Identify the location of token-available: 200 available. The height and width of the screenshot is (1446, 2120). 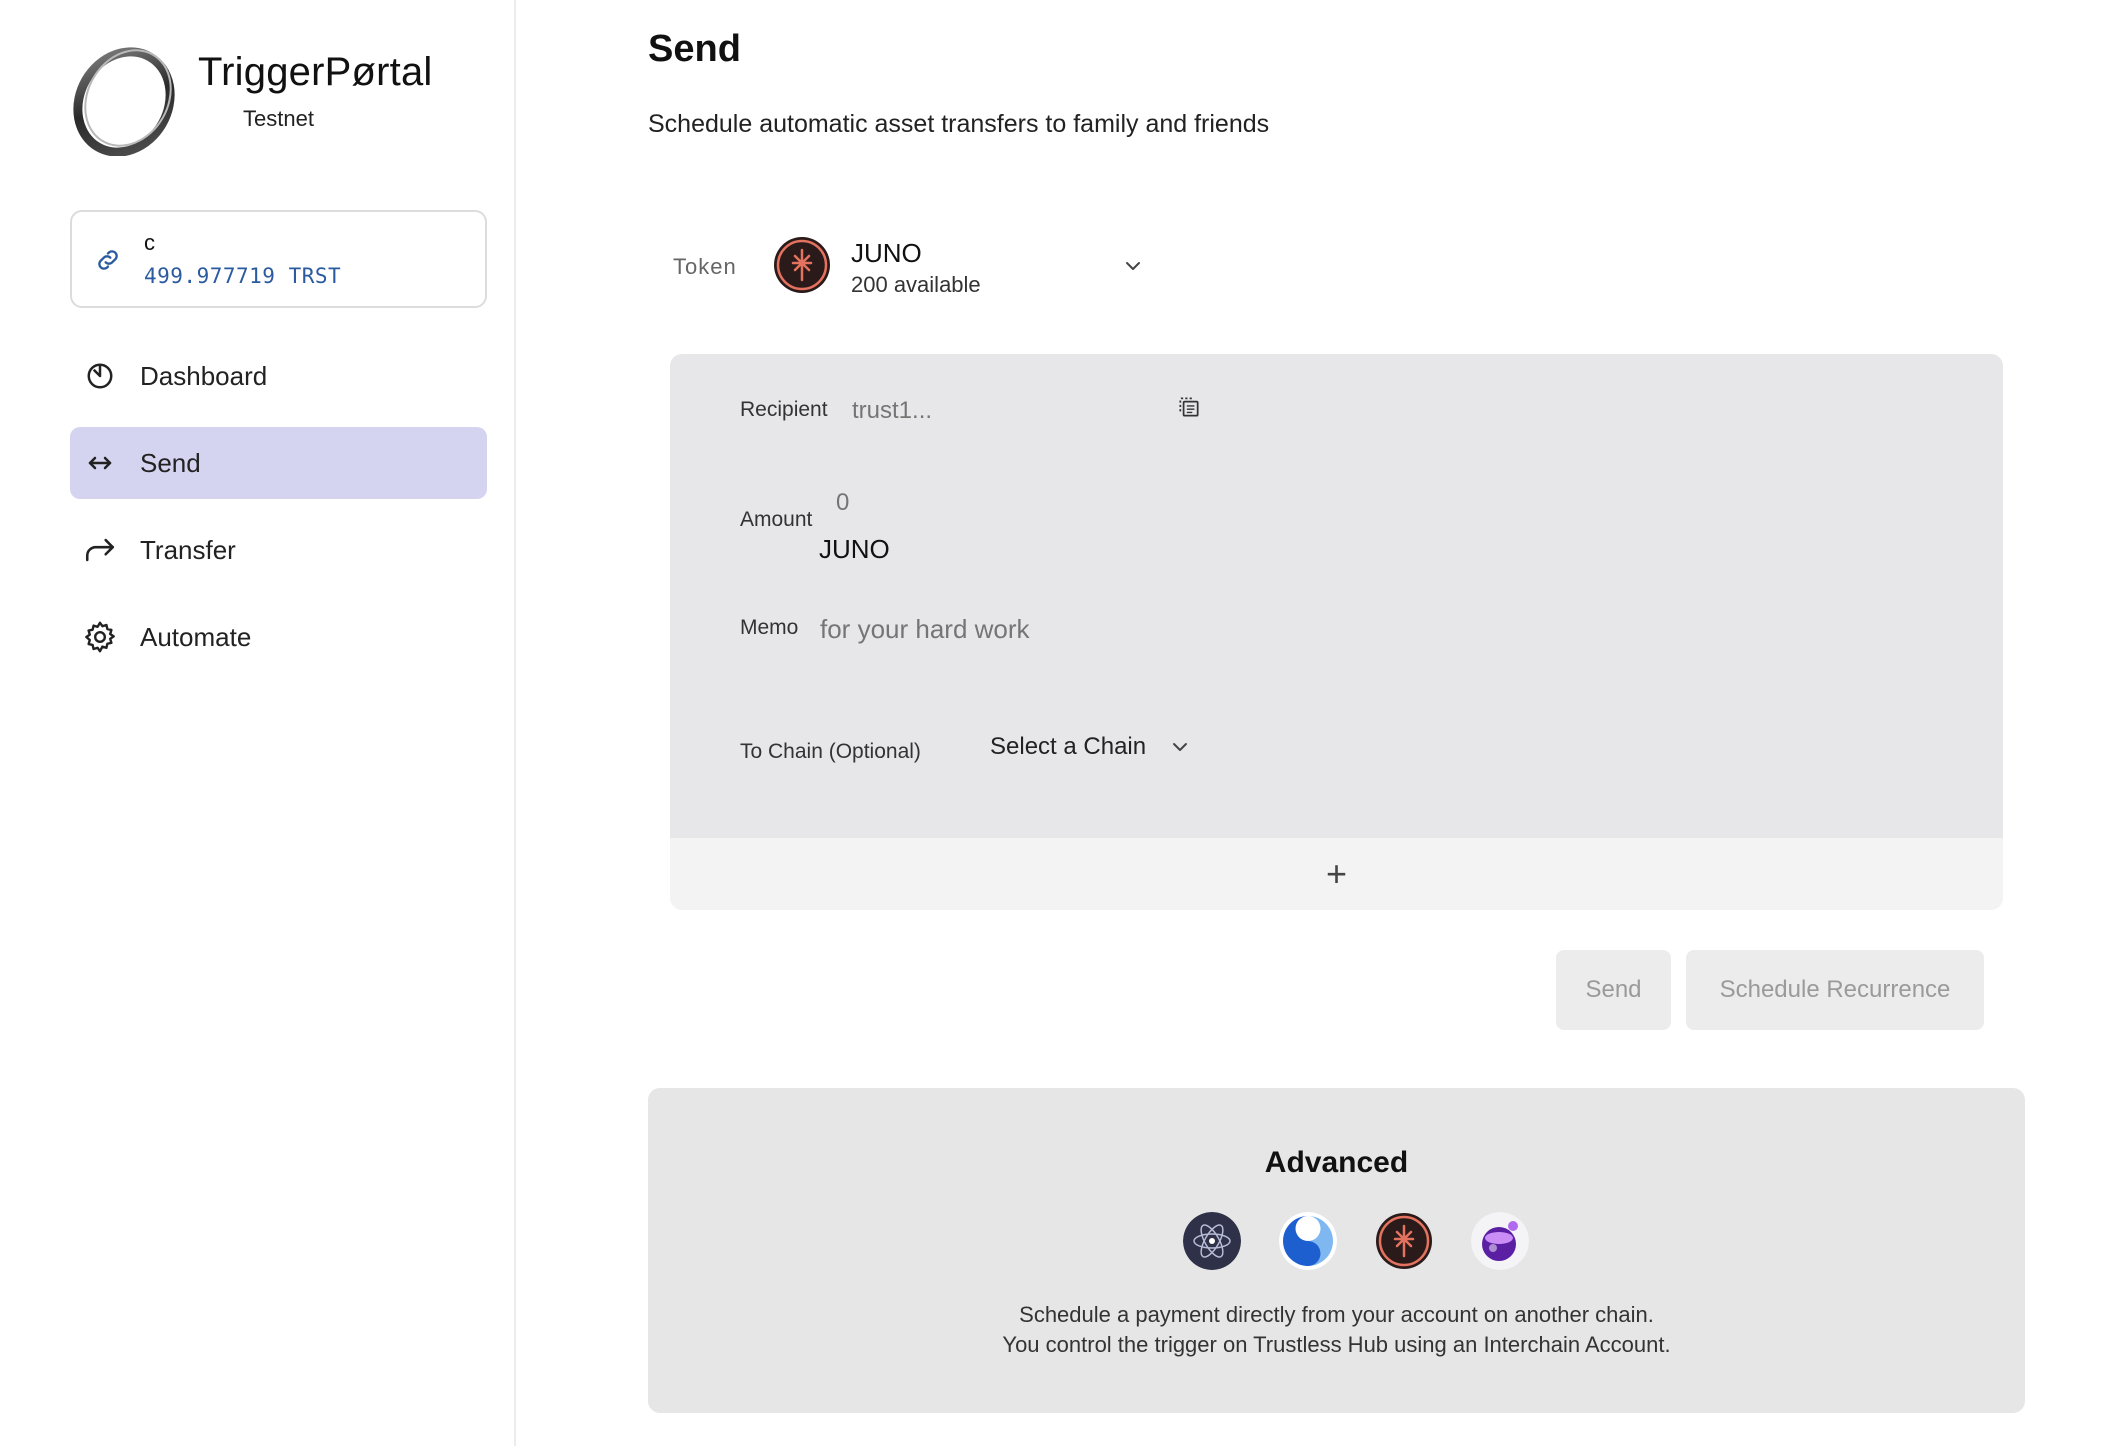
(916, 284).